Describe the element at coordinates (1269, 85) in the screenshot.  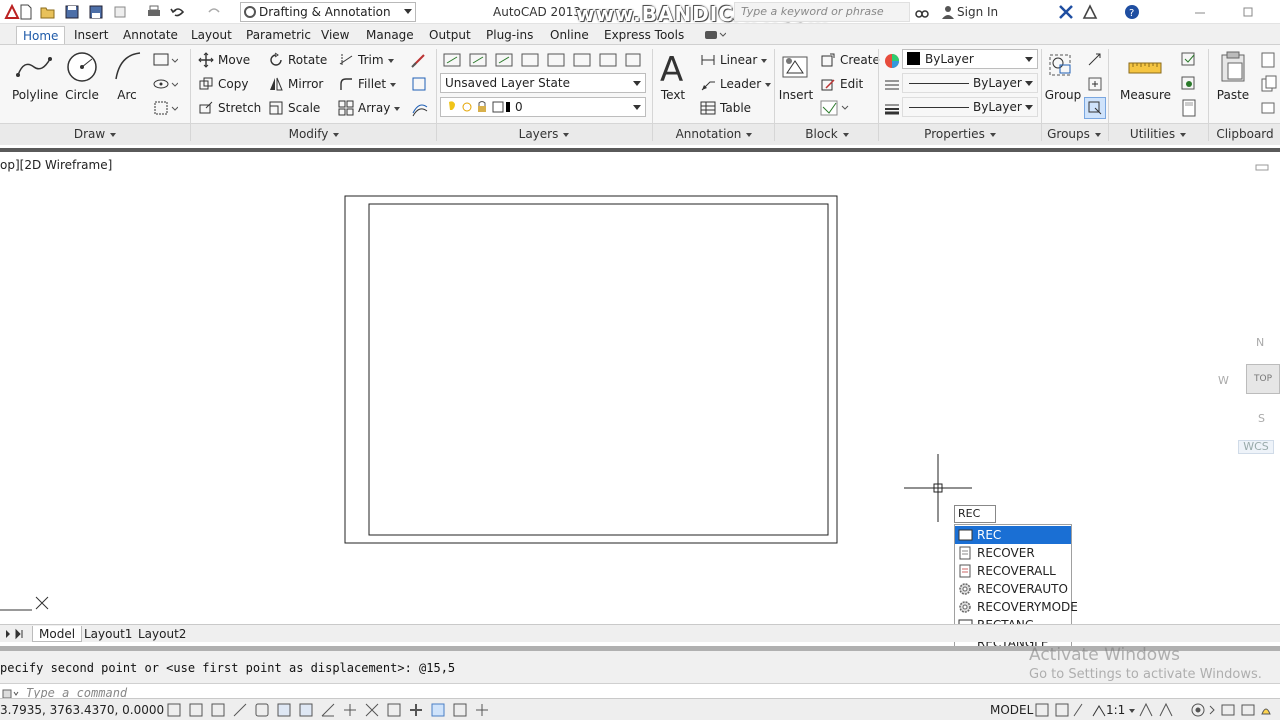
I see `copy-clip-icon` at that location.